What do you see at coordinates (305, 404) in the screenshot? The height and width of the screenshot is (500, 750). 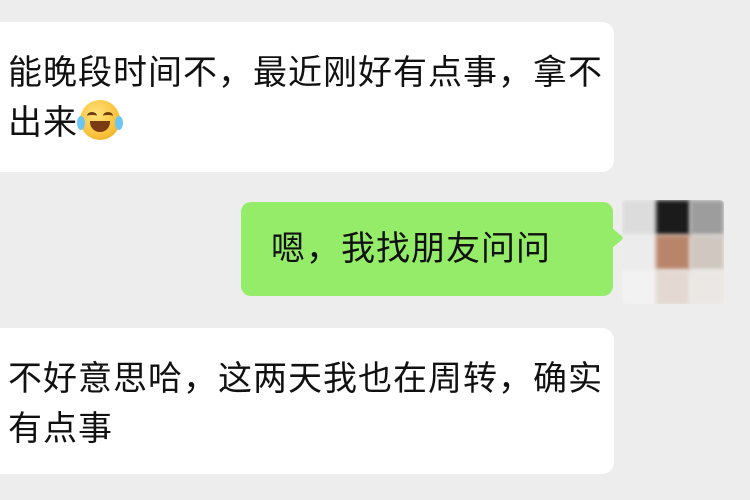 I see `message-text: 不好意思哈，这两天我也在周转，确实有点事` at bounding box center [305, 404].